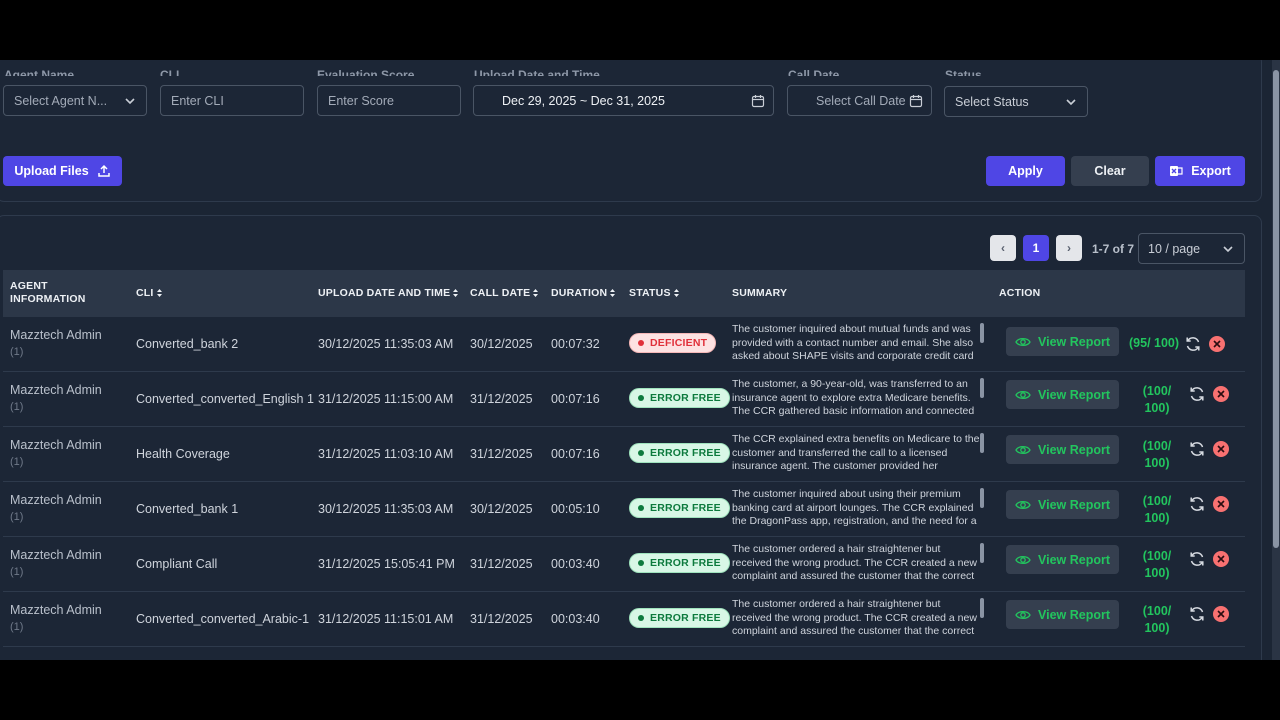 This screenshot has height=720, width=1280. I want to click on apply-button: Apply, so click(1025, 171).